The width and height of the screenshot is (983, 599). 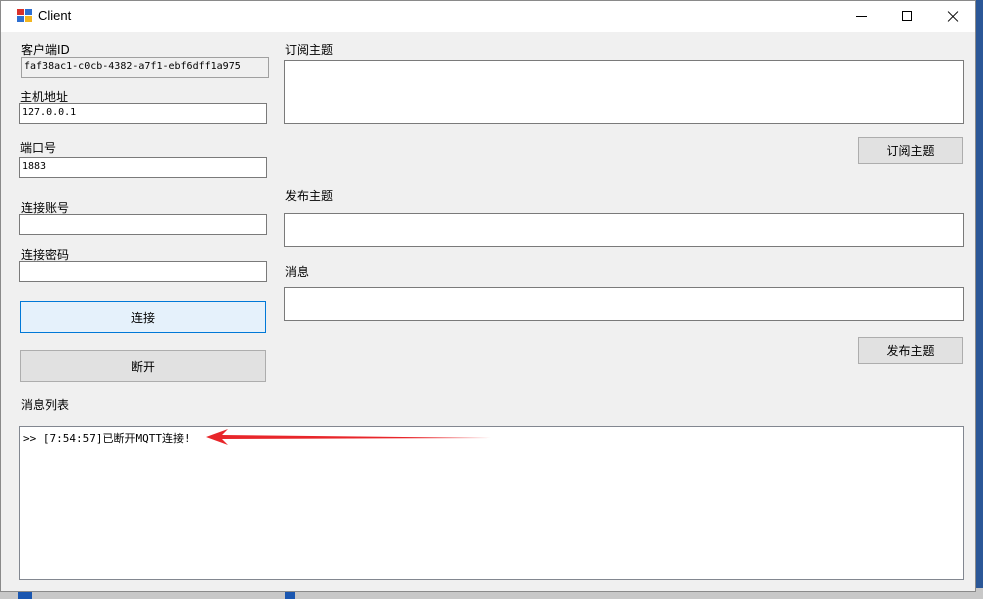 What do you see at coordinates (24, 16) in the screenshot?
I see `windows-form-icon` at bounding box center [24, 16].